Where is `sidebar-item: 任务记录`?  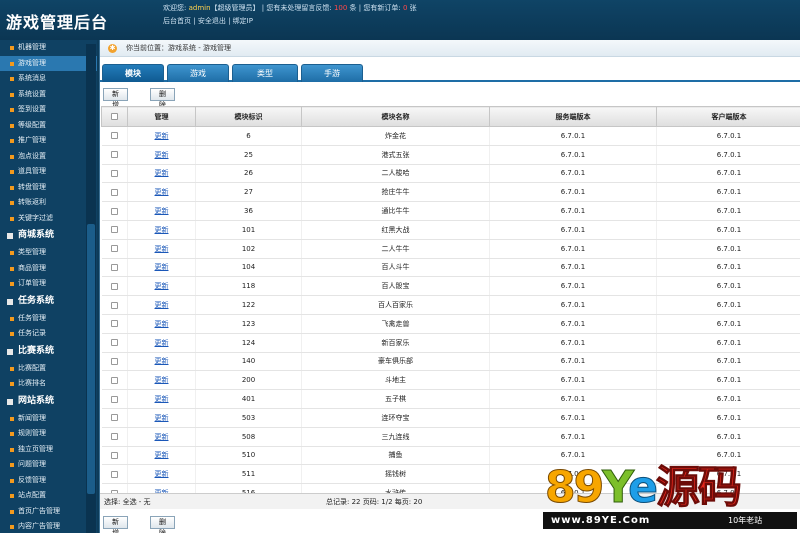 sidebar-item: 任务记录 is located at coordinates (48, 334).